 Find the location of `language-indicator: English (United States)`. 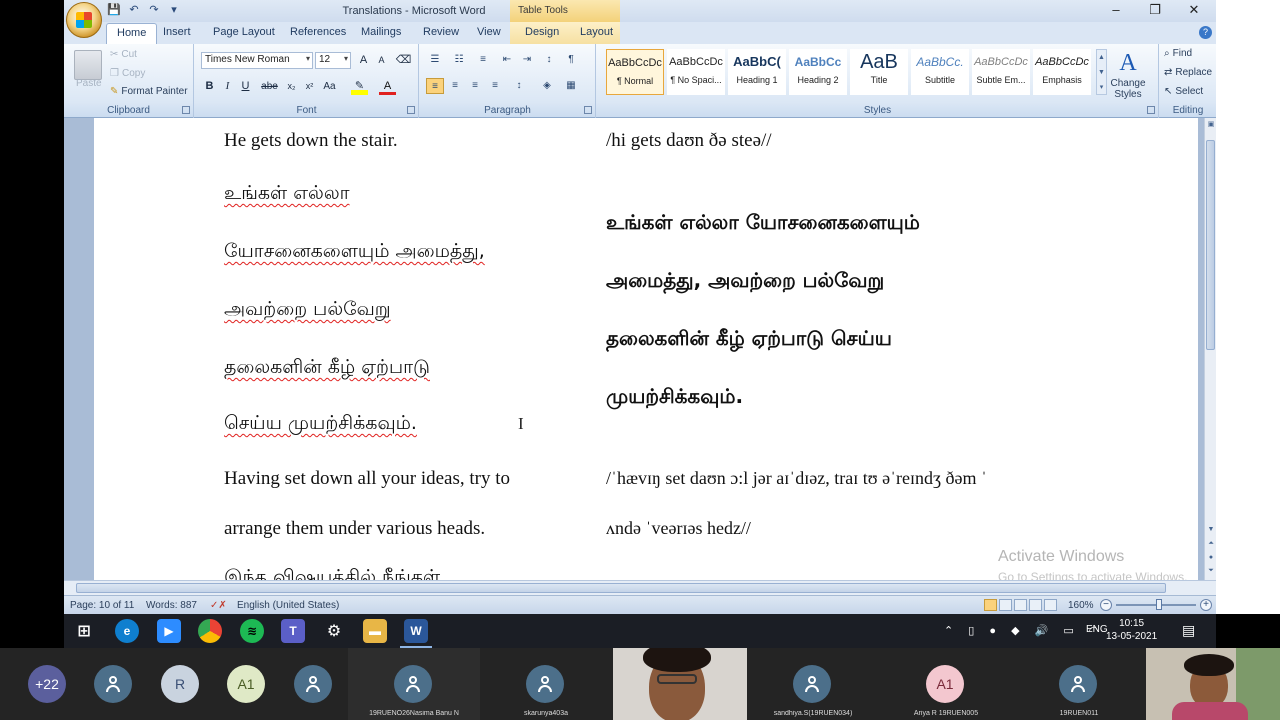

language-indicator: English (United States) is located at coordinates (288, 605).